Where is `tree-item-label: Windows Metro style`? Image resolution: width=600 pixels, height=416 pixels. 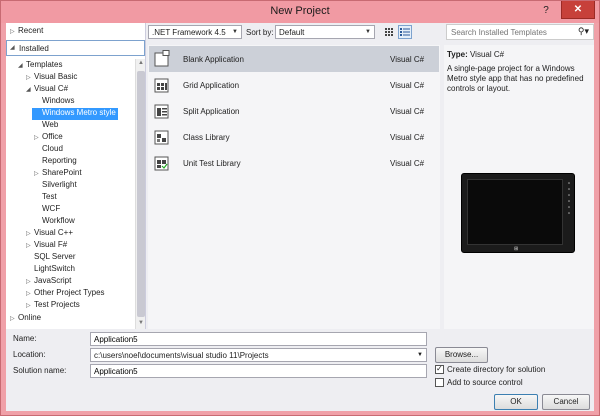 tree-item-label: Windows Metro style is located at coordinates (79, 112).